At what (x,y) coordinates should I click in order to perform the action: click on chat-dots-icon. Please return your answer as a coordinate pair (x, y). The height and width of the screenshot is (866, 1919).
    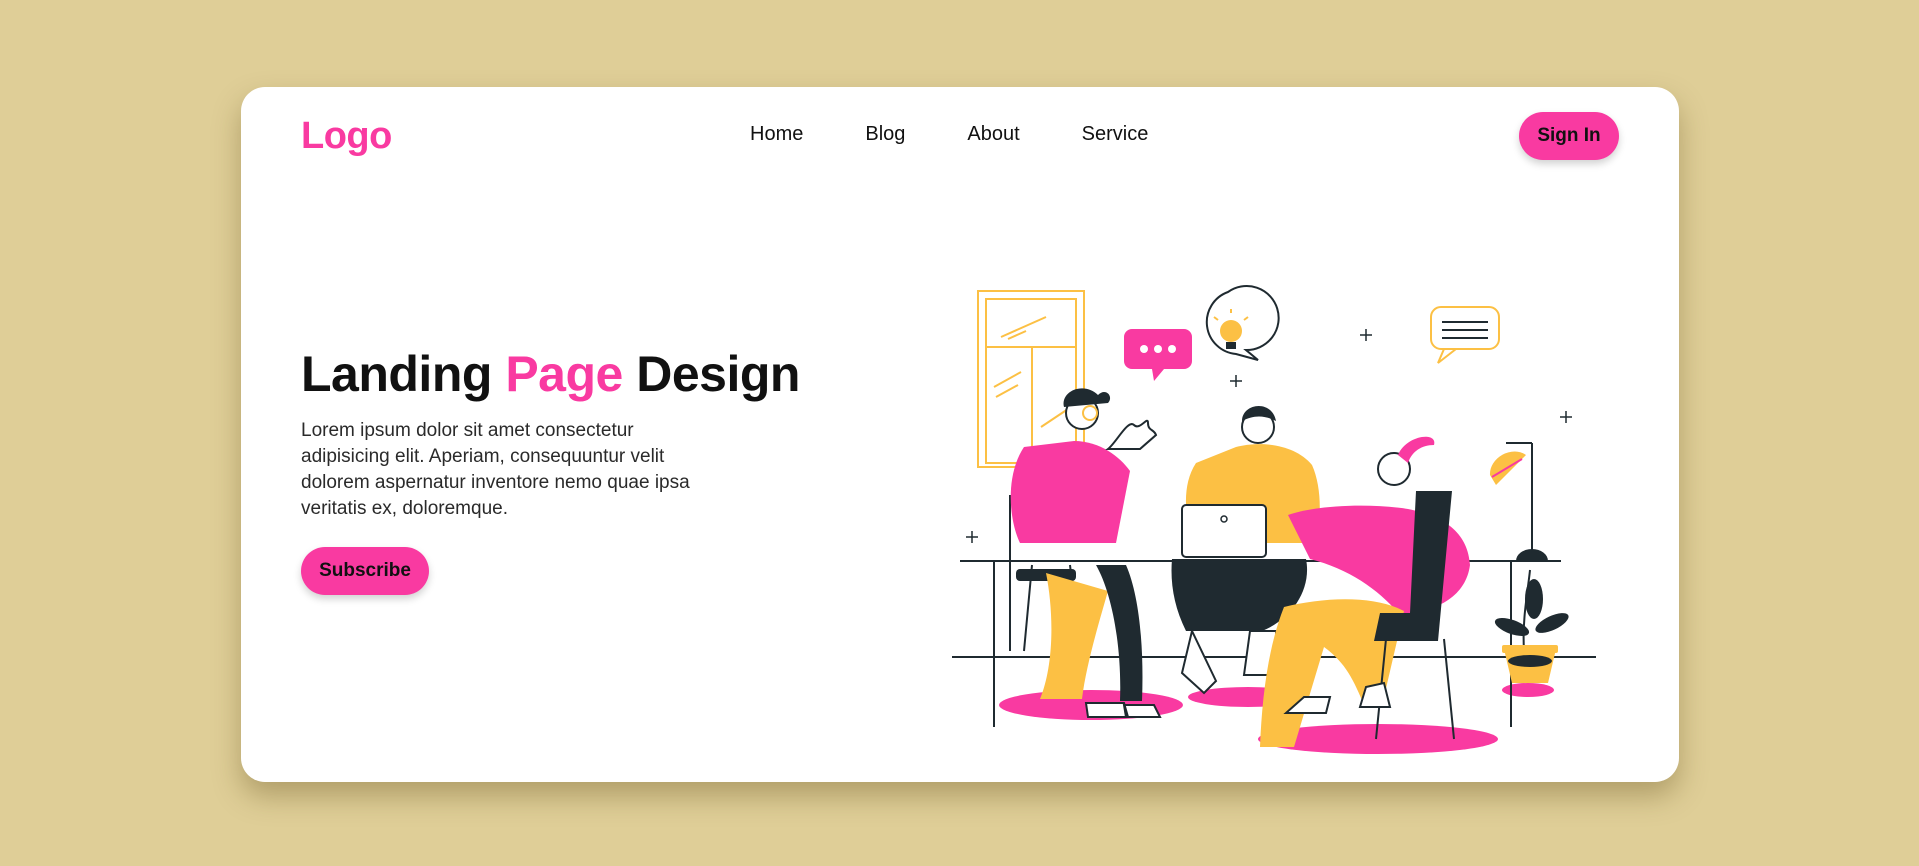
    Looking at the image, I should click on (1158, 355).